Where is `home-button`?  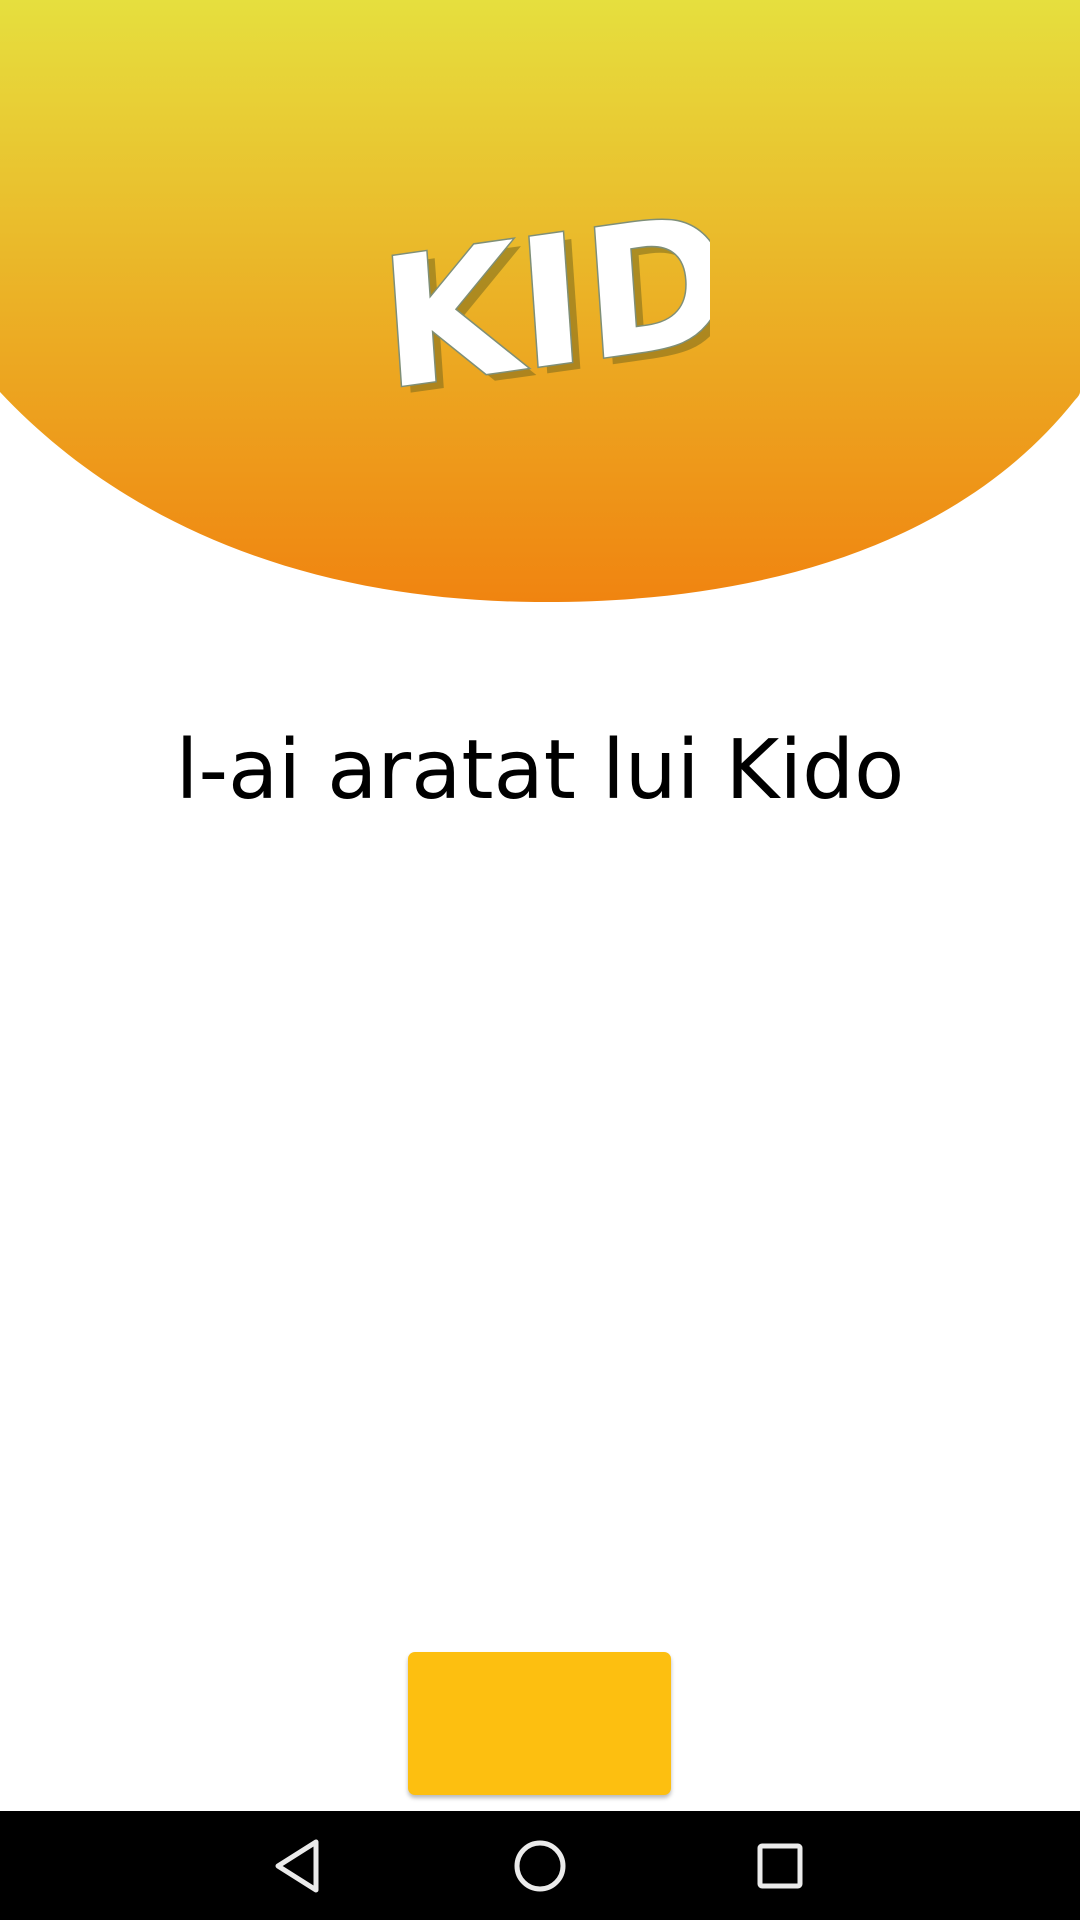 home-button is located at coordinates (540, 1865).